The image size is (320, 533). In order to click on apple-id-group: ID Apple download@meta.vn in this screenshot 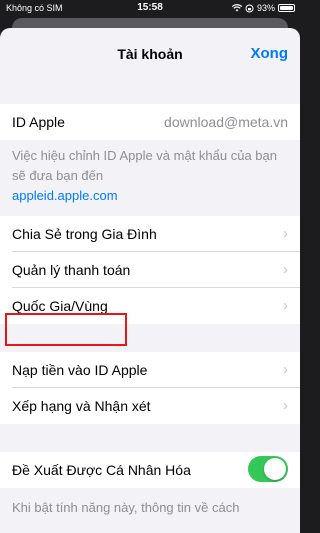, I will do `click(150, 122)`.